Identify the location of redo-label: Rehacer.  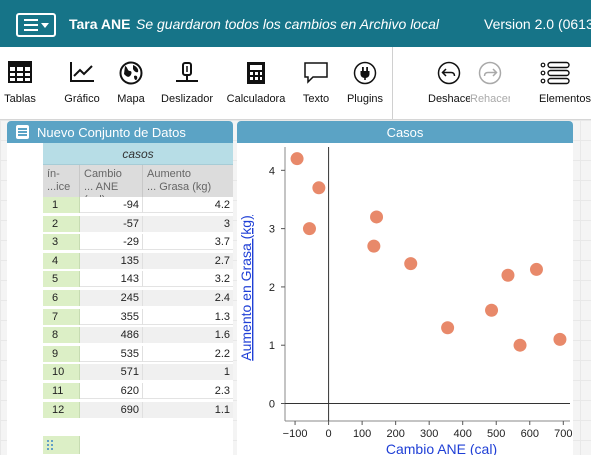
(490, 99).